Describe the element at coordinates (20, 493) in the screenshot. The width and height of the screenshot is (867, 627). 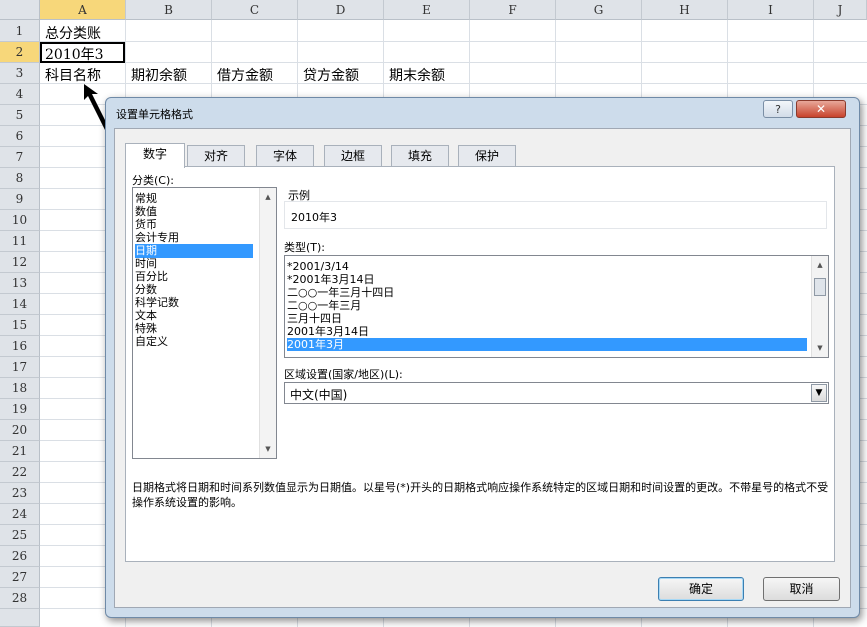
I see `row-header-23: 23` at that location.